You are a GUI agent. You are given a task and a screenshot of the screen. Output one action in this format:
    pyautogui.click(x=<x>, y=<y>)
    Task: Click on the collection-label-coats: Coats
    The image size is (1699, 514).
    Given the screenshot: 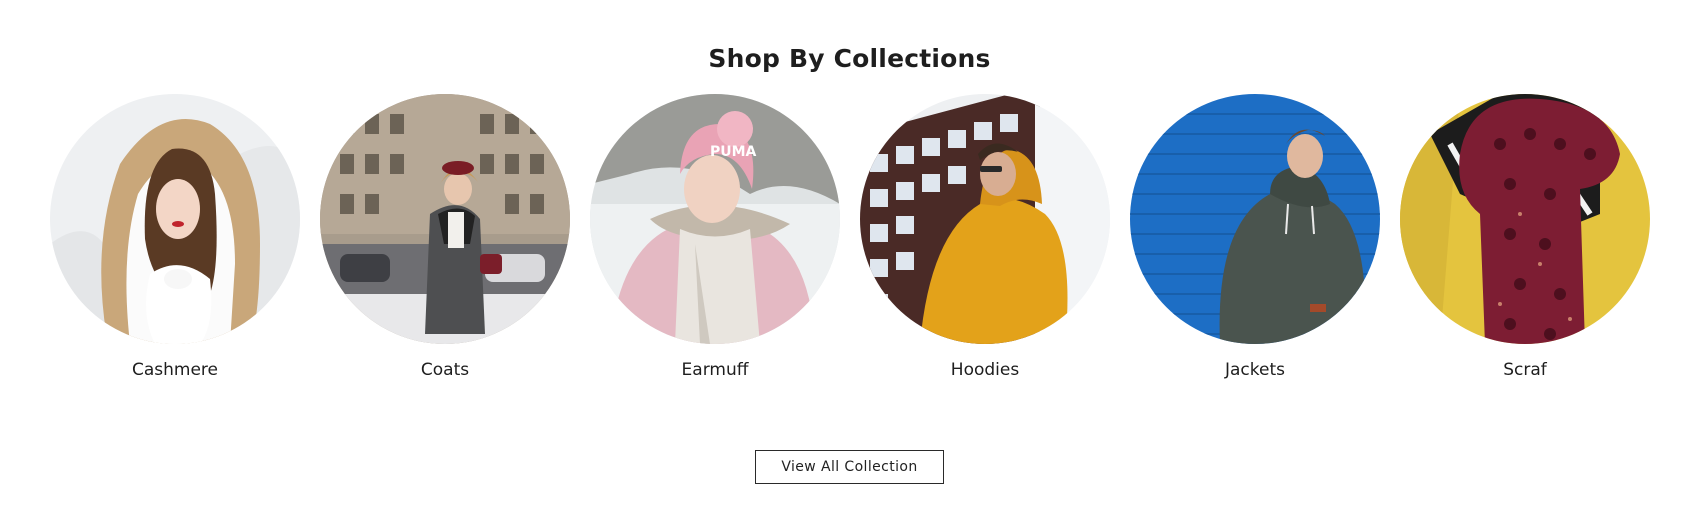 What is the action you would take?
    pyautogui.click(x=445, y=370)
    